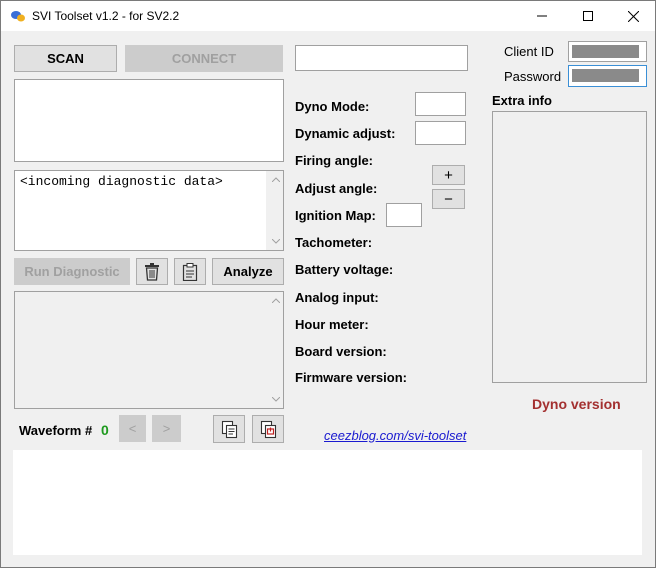  I want to click on battery-voltage-label: Battery voltage:, so click(344, 269).